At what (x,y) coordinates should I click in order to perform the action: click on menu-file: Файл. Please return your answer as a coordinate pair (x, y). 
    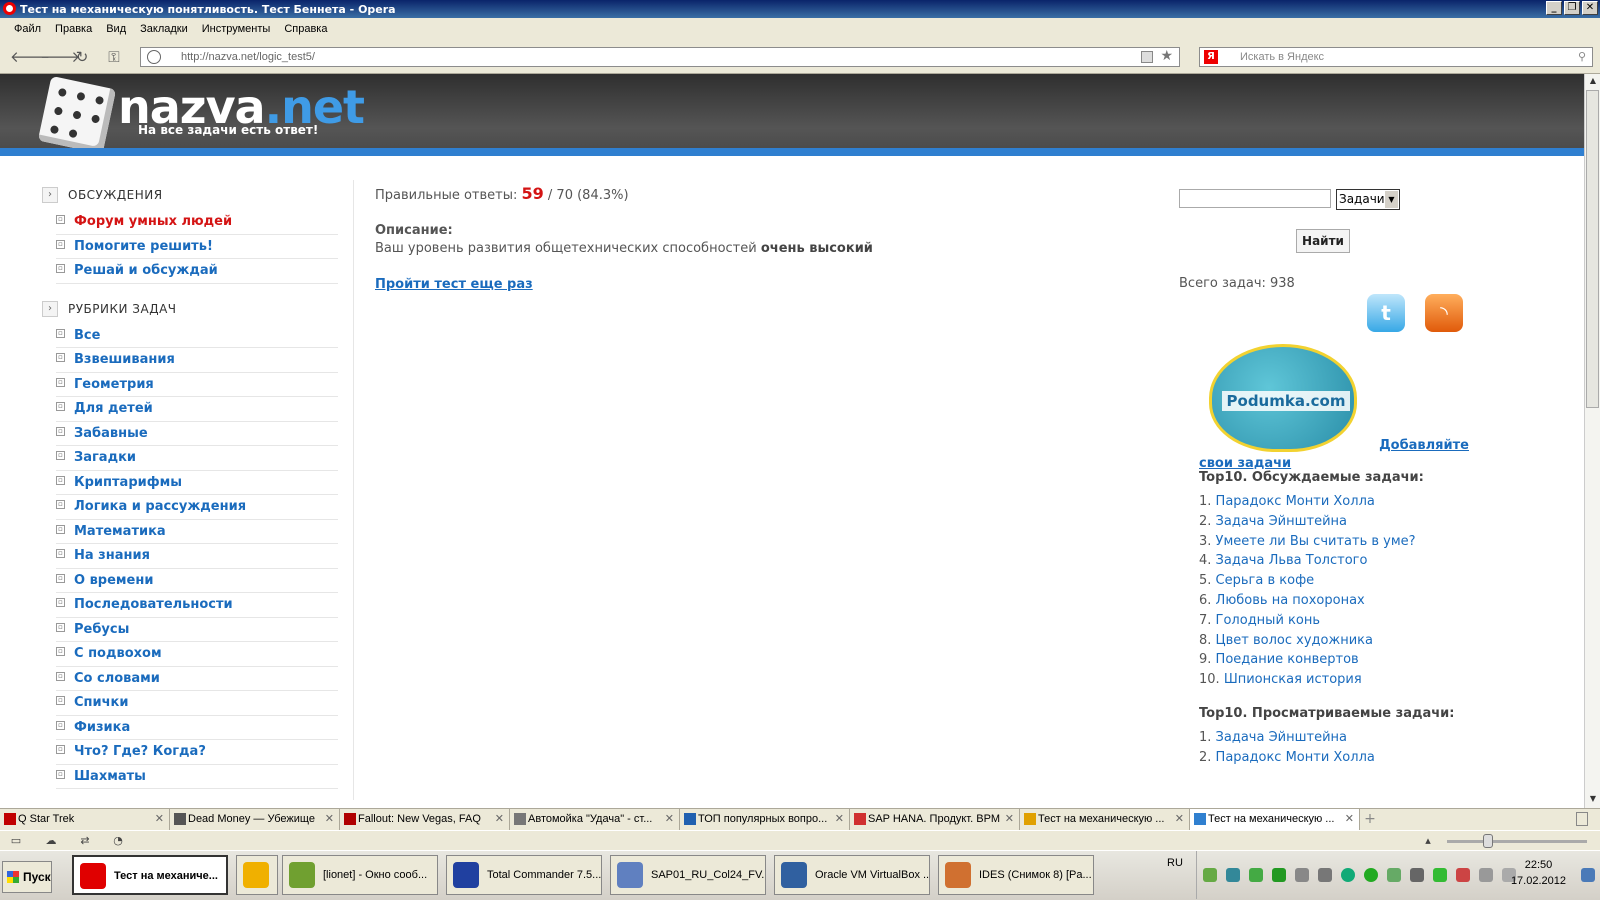
    Looking at the image, I should click on (27, 29).